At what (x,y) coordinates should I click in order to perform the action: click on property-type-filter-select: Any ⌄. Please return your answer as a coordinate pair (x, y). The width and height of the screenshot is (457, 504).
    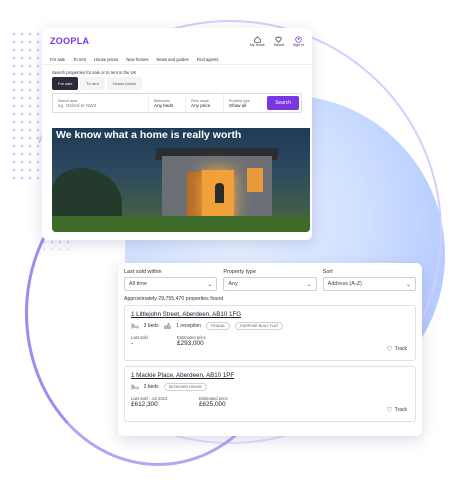
    Looking at the image, I should click on (270, 284).